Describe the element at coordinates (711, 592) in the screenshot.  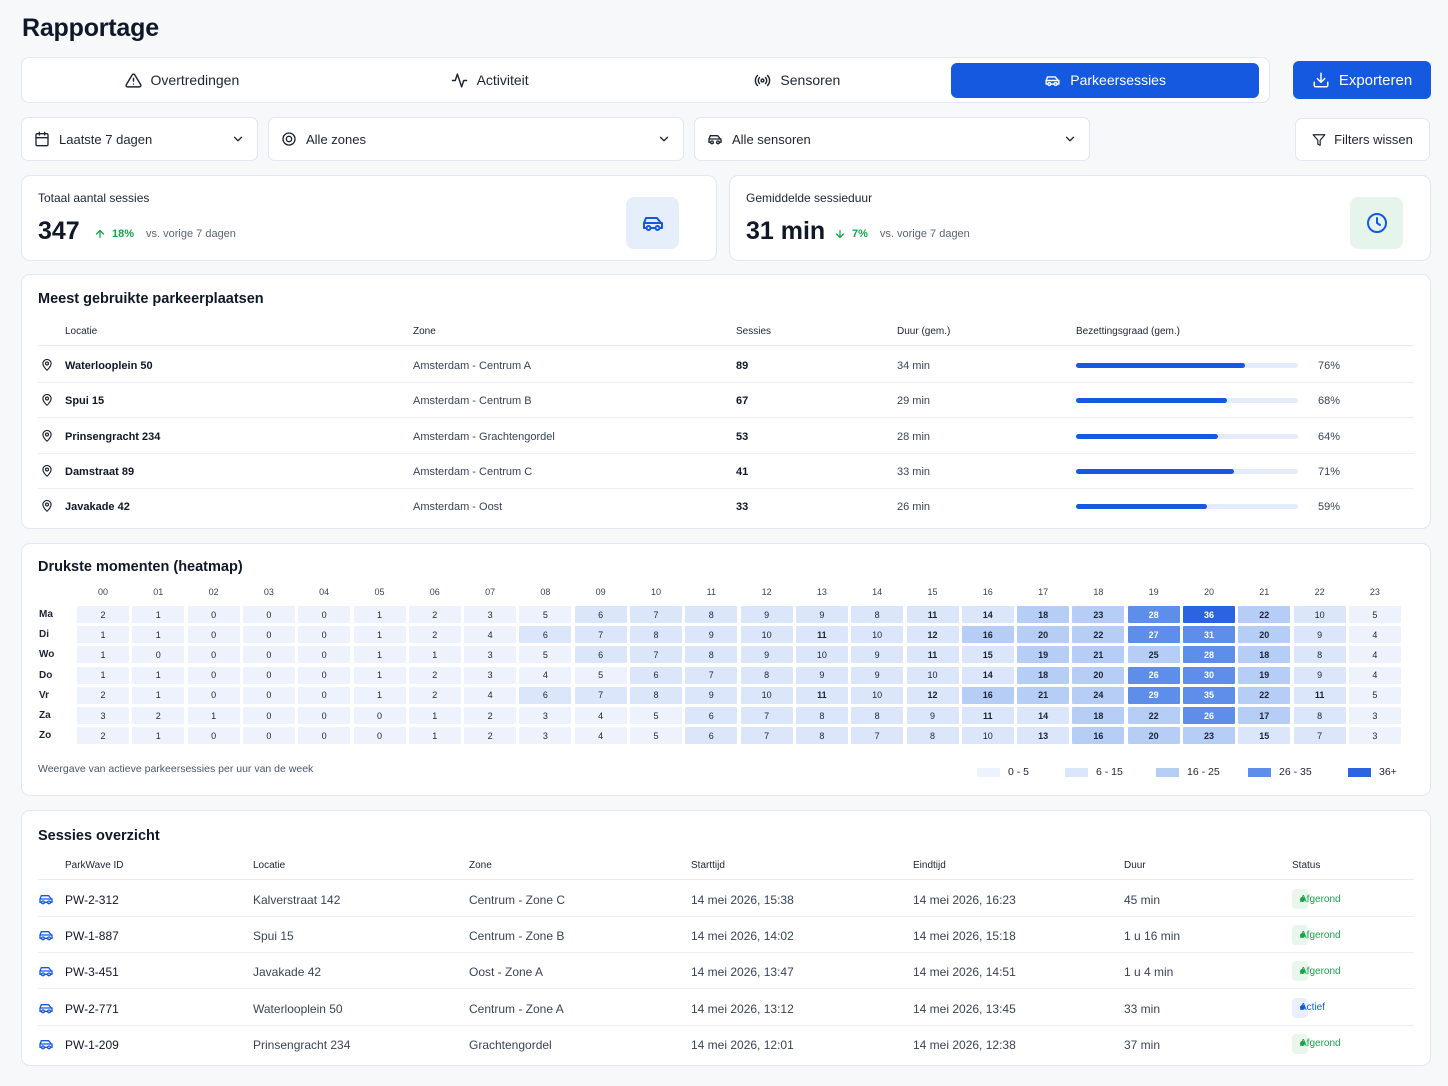
I see `hour-label: 11` at that location.